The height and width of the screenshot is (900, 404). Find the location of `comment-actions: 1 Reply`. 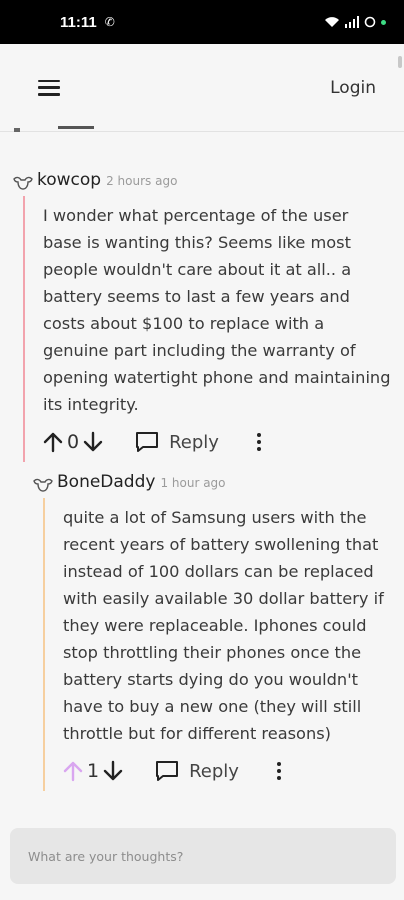

comment-actions: 1 Reply is located at coordinates (229, 771).